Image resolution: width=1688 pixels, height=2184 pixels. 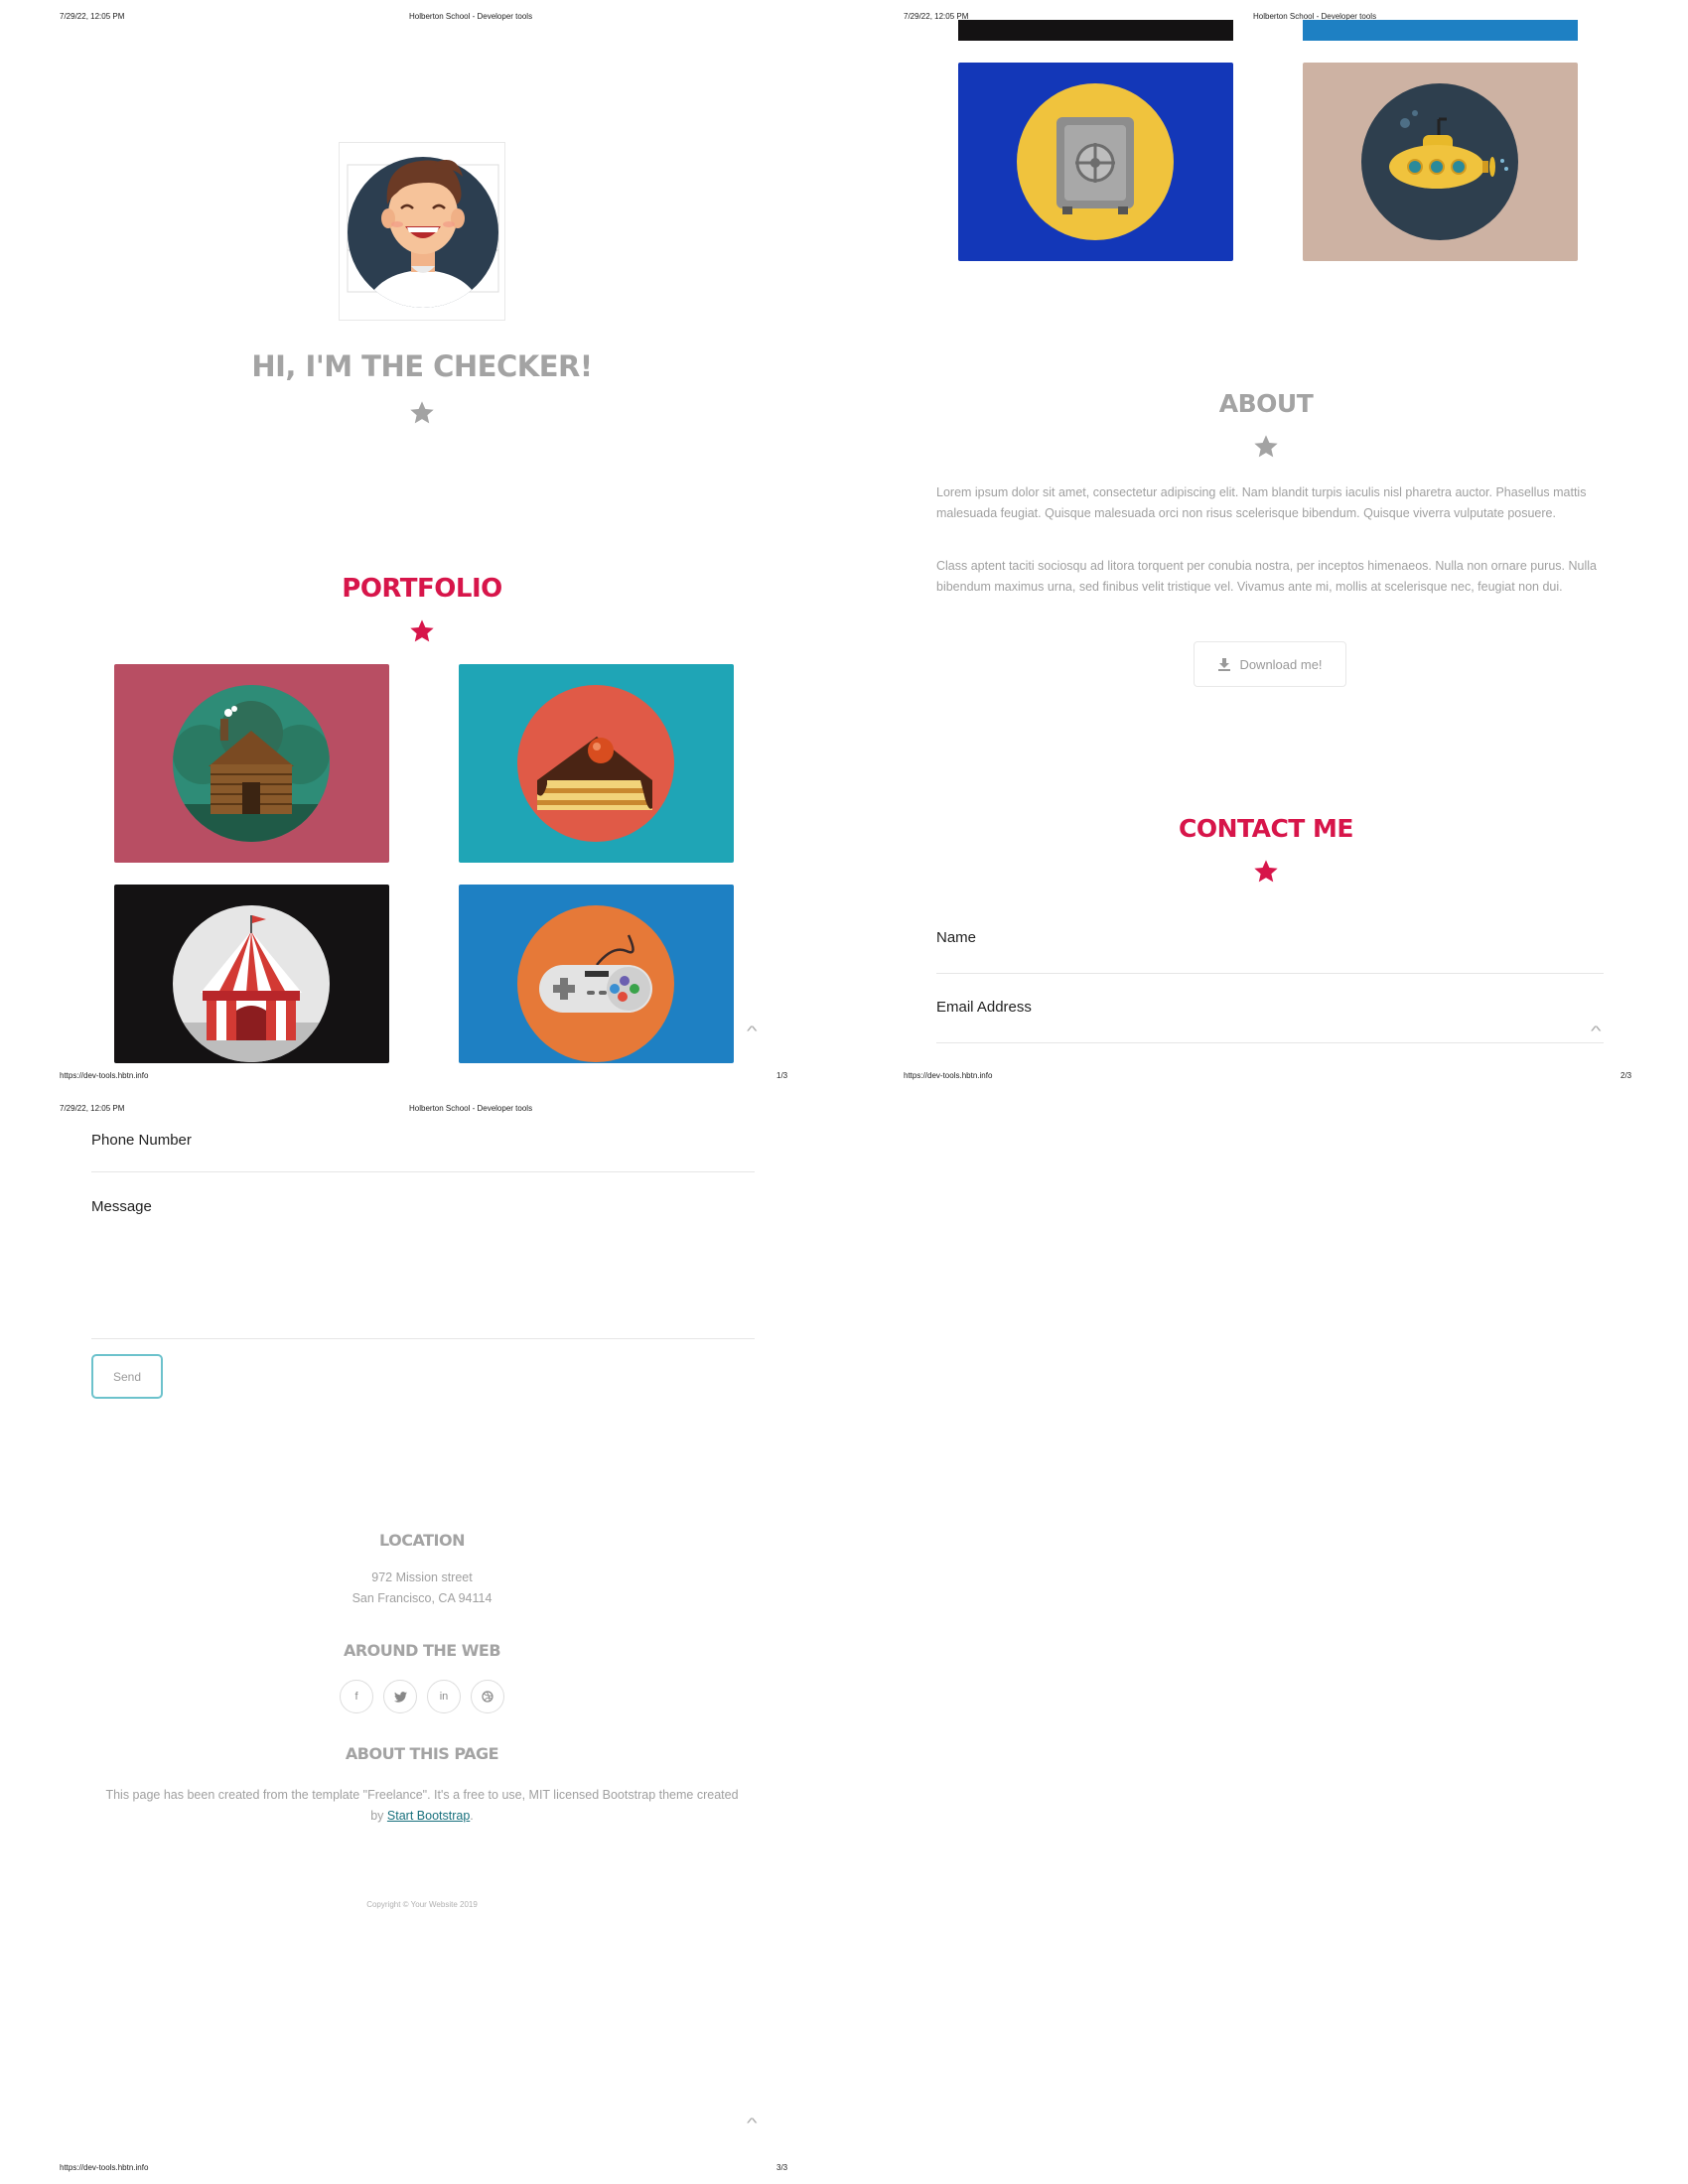 I want to click on portfolio-item-controller, so click(x=596, y=974).